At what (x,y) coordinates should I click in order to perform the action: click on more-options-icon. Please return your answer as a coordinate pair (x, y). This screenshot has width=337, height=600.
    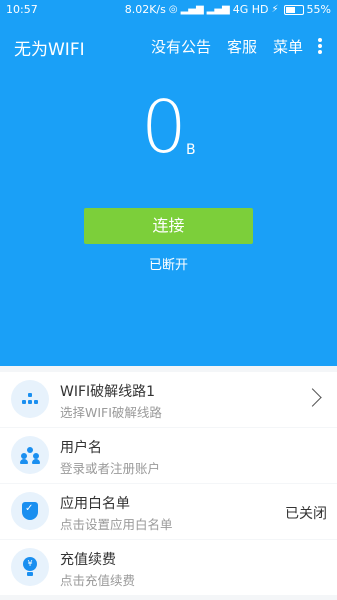
    Looking at the image, I should click on (320, 46).